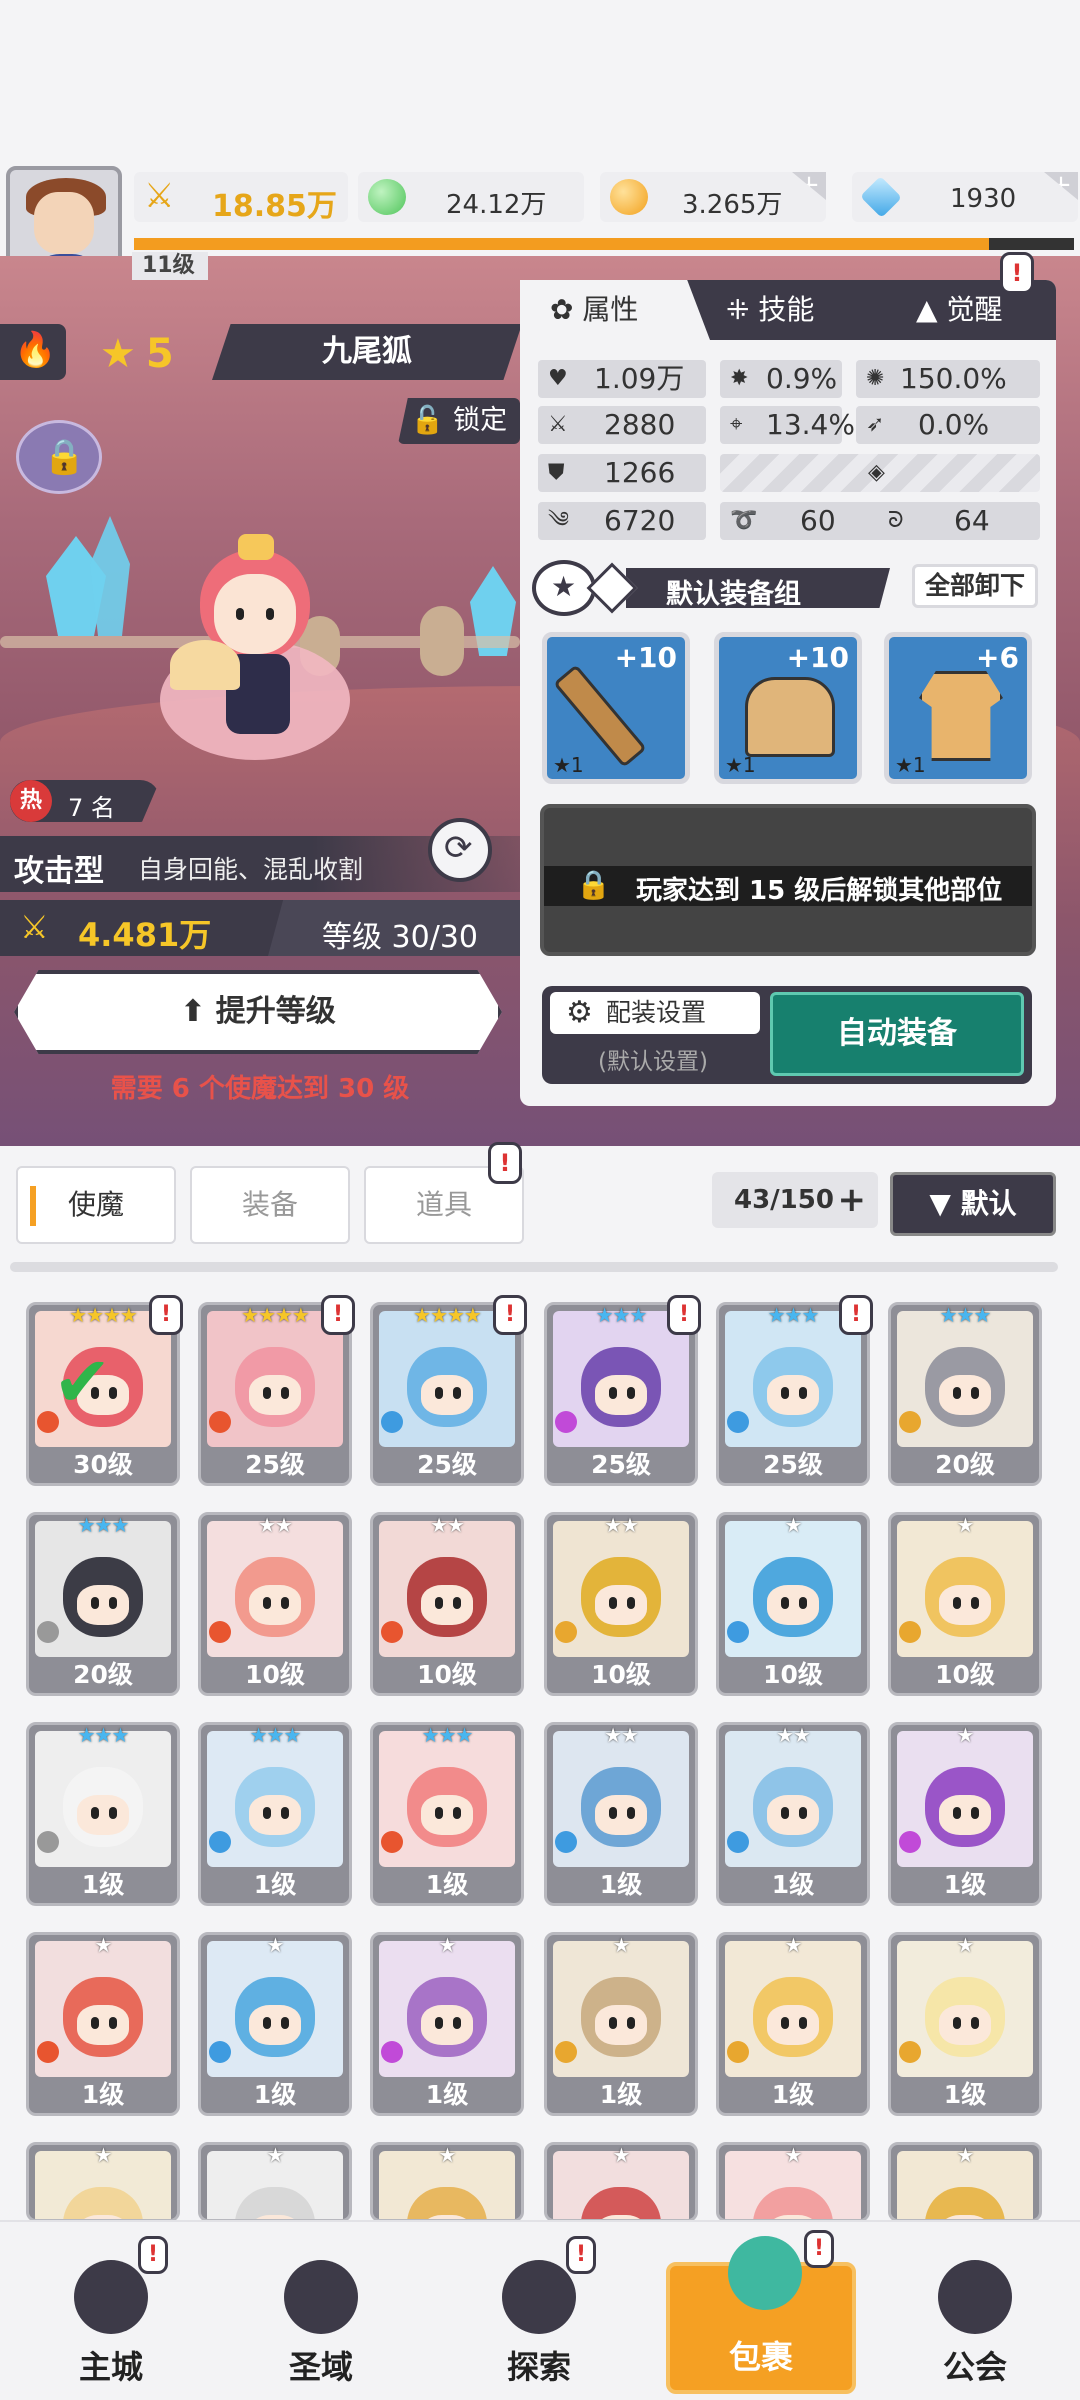 The width and height of the screenshot is (1080, 2400). I want to click on nav-vortex: 圣域, so click(321, 2315).